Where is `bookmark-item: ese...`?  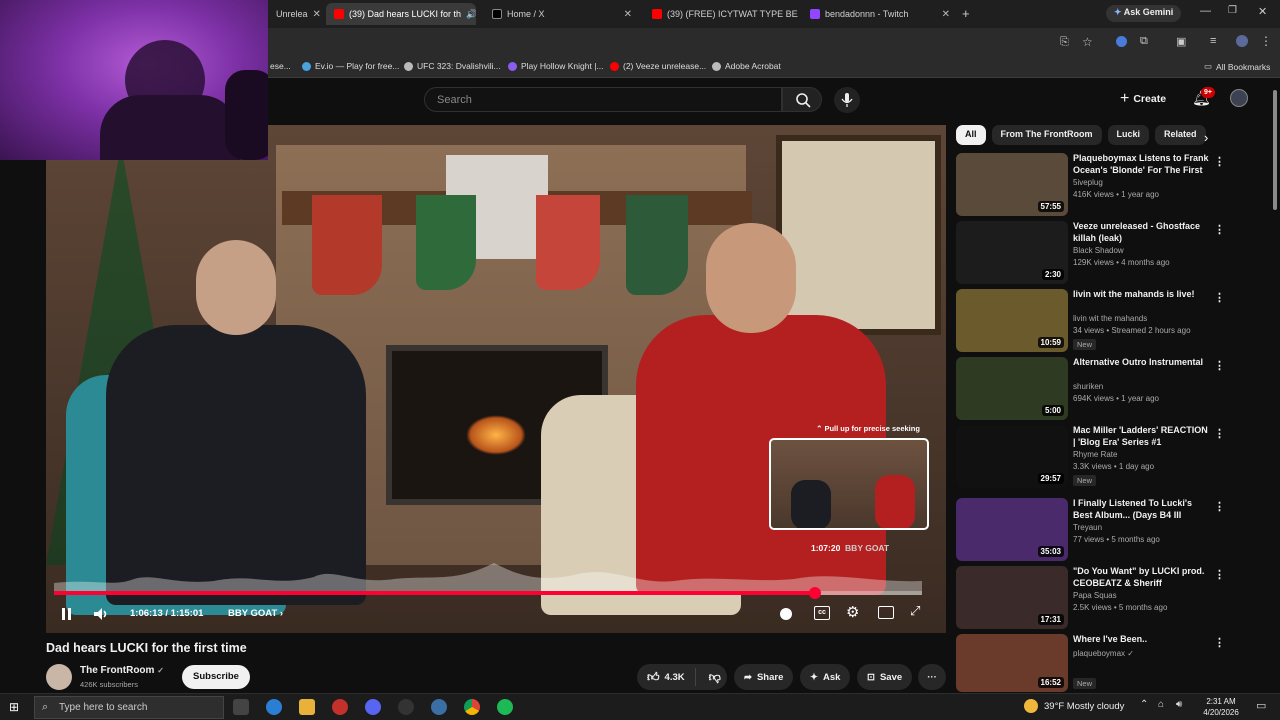
bookmark-item: ese... is located at coordinates (280, 66).